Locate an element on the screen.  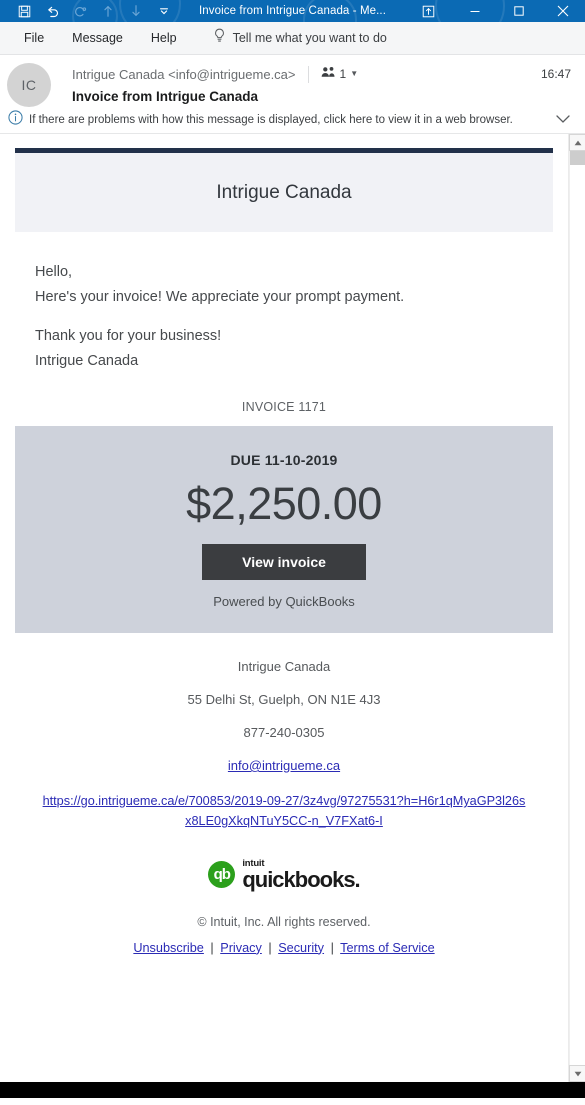
vertical-scrollbar is located at coordinates (576, 608).